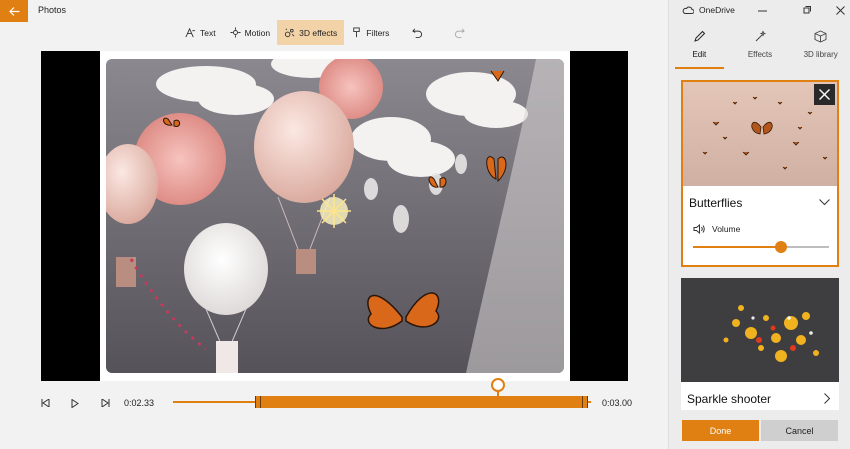 This screenshot has height=449, width=850. Describe the element at coordinates (208, 32) in the screenshot. I see `text-tool-label: Text` at that location.